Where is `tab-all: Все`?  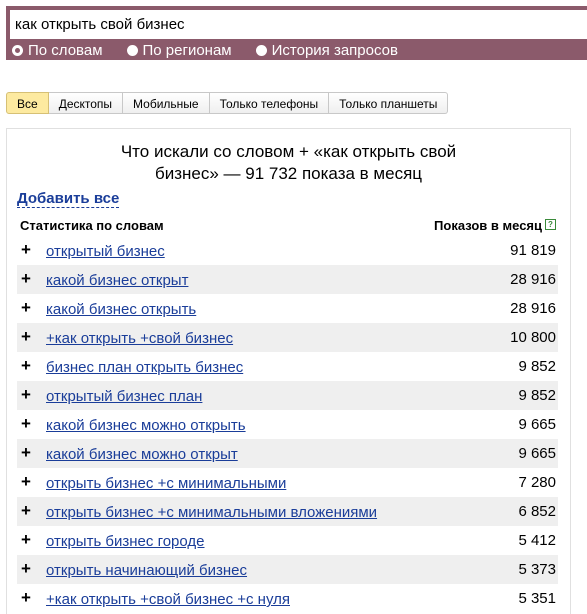 tab-all: Все is located at coordinates (27, 103).